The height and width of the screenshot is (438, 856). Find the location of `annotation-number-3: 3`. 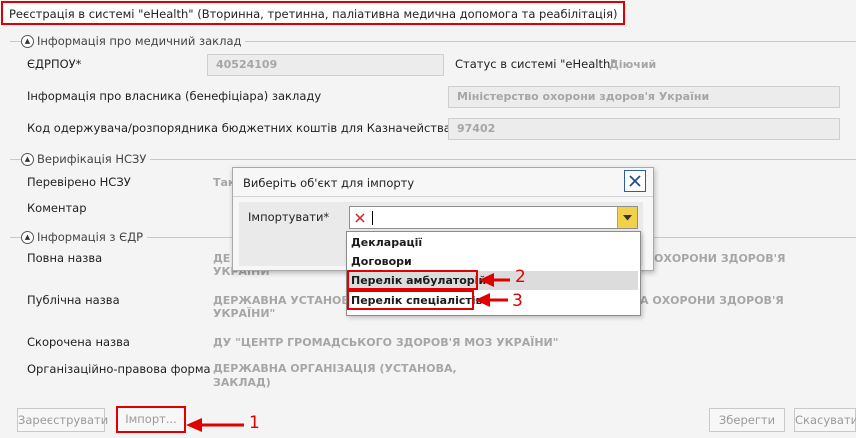

annotation-number-3: 3 is located at coordinates (517, 301).